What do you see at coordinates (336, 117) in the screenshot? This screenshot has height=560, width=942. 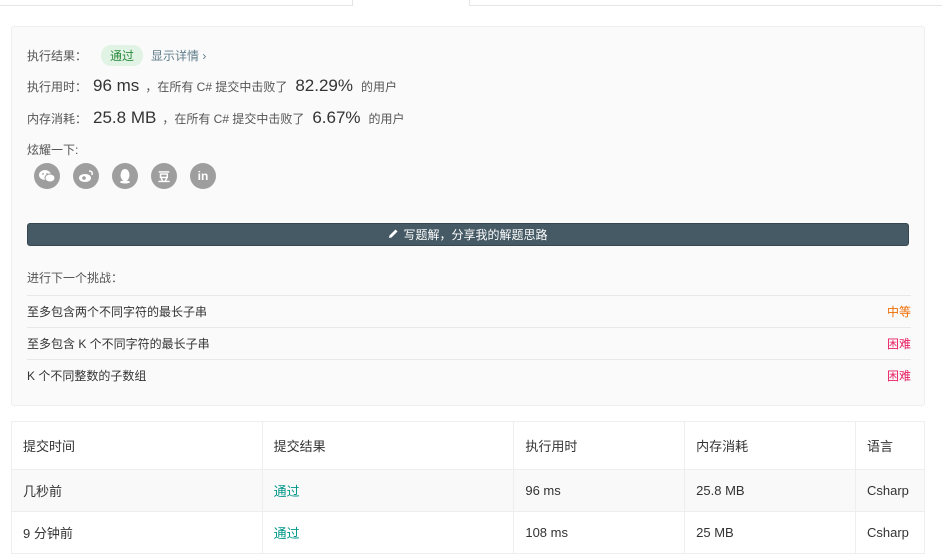 I see `memory-percent: 6.67%` at bounding box center [336, 117].